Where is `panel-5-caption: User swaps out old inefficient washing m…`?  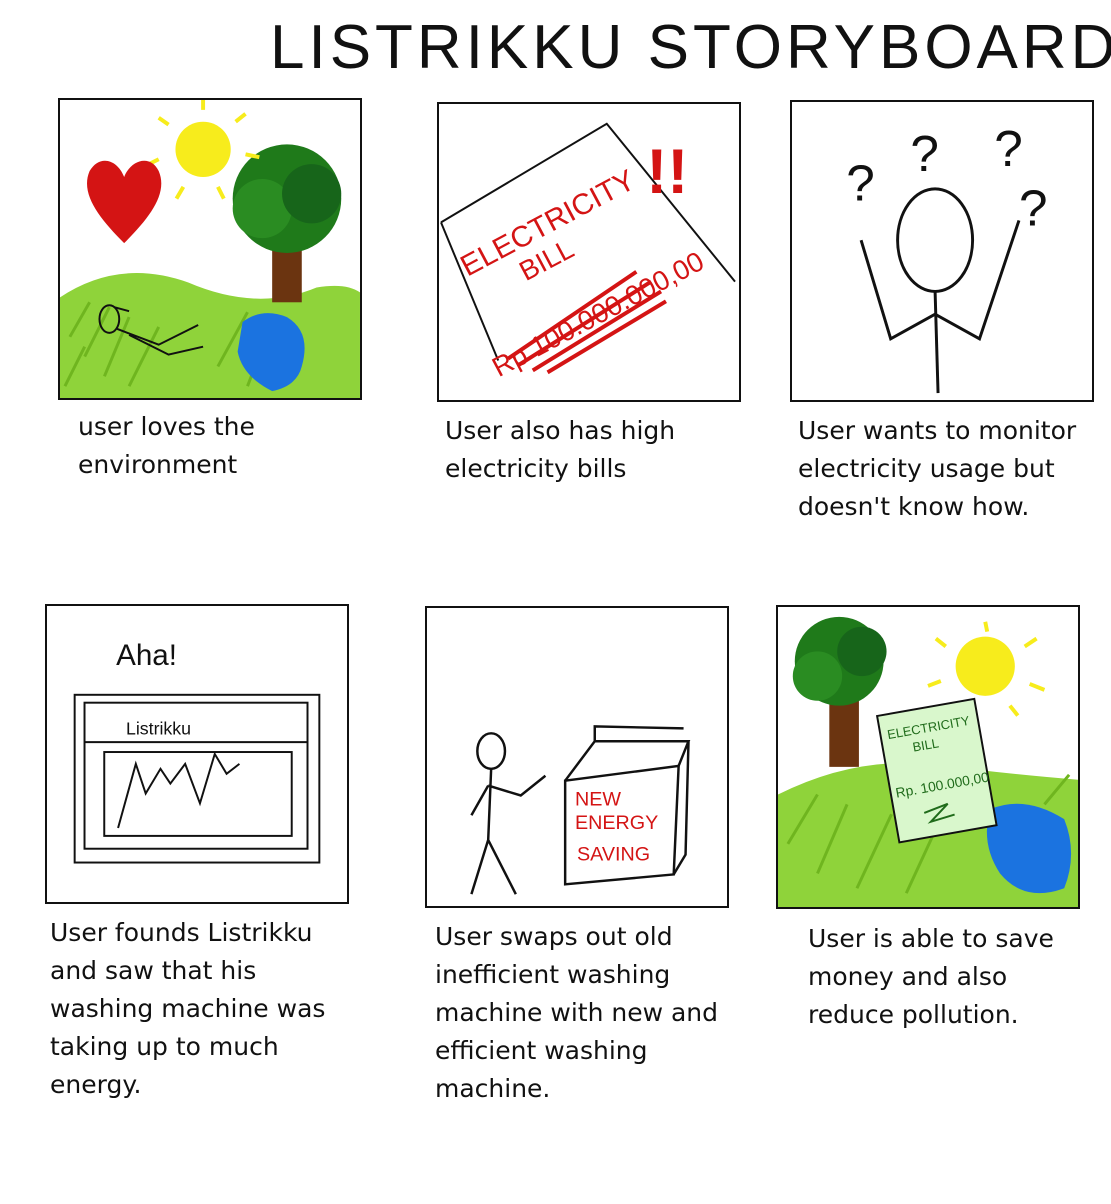 panel-5-caption: User swaps out old inefficient washing m… is located at coordinates (577, 1012).